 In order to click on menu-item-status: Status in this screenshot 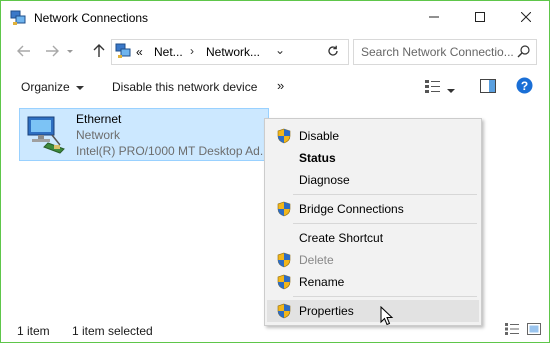, I will do `click(373, 158)`.